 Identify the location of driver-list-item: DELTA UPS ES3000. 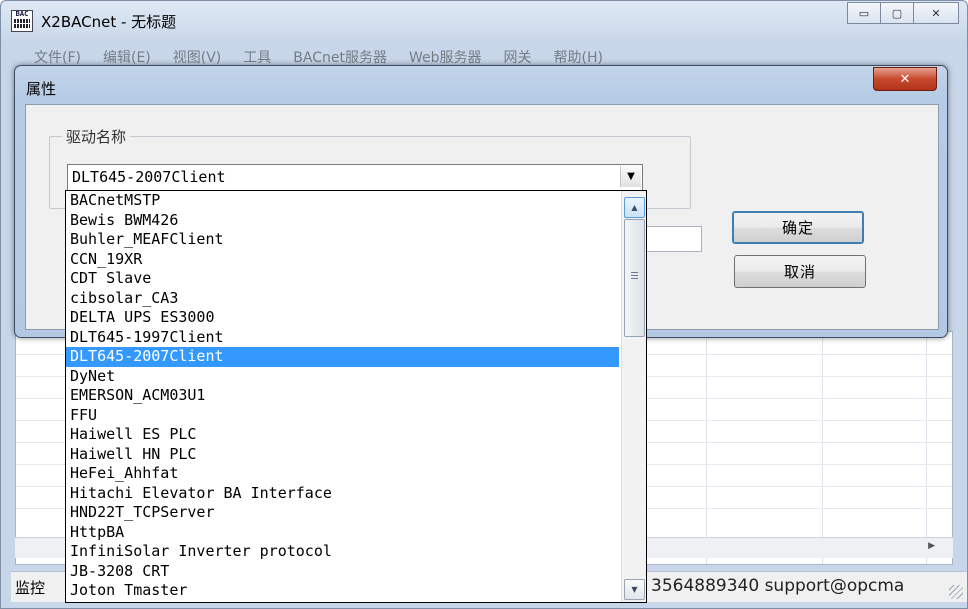
(342, 318).